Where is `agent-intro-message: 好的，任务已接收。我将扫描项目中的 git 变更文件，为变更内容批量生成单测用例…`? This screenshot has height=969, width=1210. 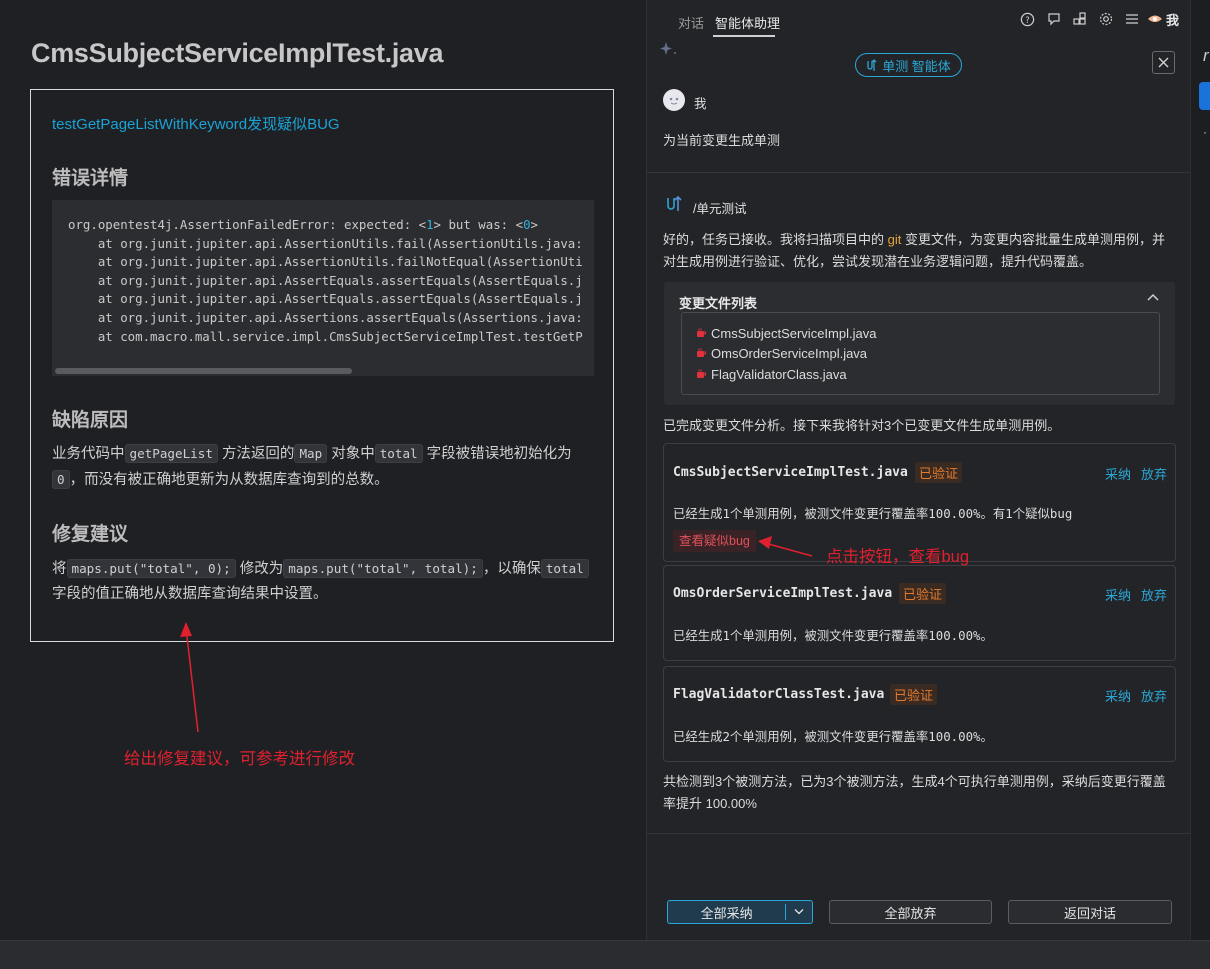 agent-intro-message: 好的，任务已接收。我将扫描项目中的 git 变更文件，为变更内容批量生成单测用例… is located at coordinates (914, 250).